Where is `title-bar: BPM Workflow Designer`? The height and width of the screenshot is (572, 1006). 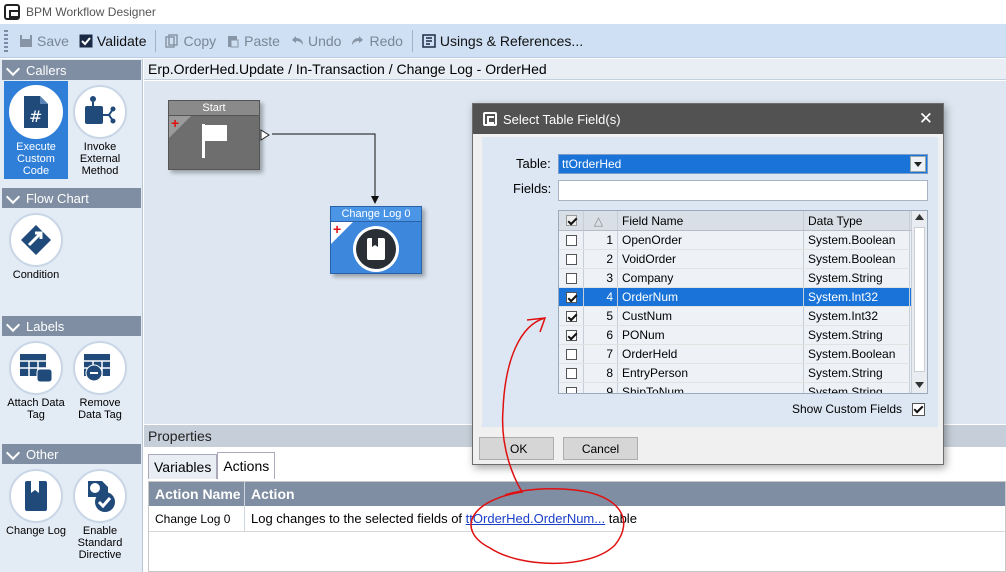
title-bar: BPM Workflow Designer is located at coordinates (503, 11).